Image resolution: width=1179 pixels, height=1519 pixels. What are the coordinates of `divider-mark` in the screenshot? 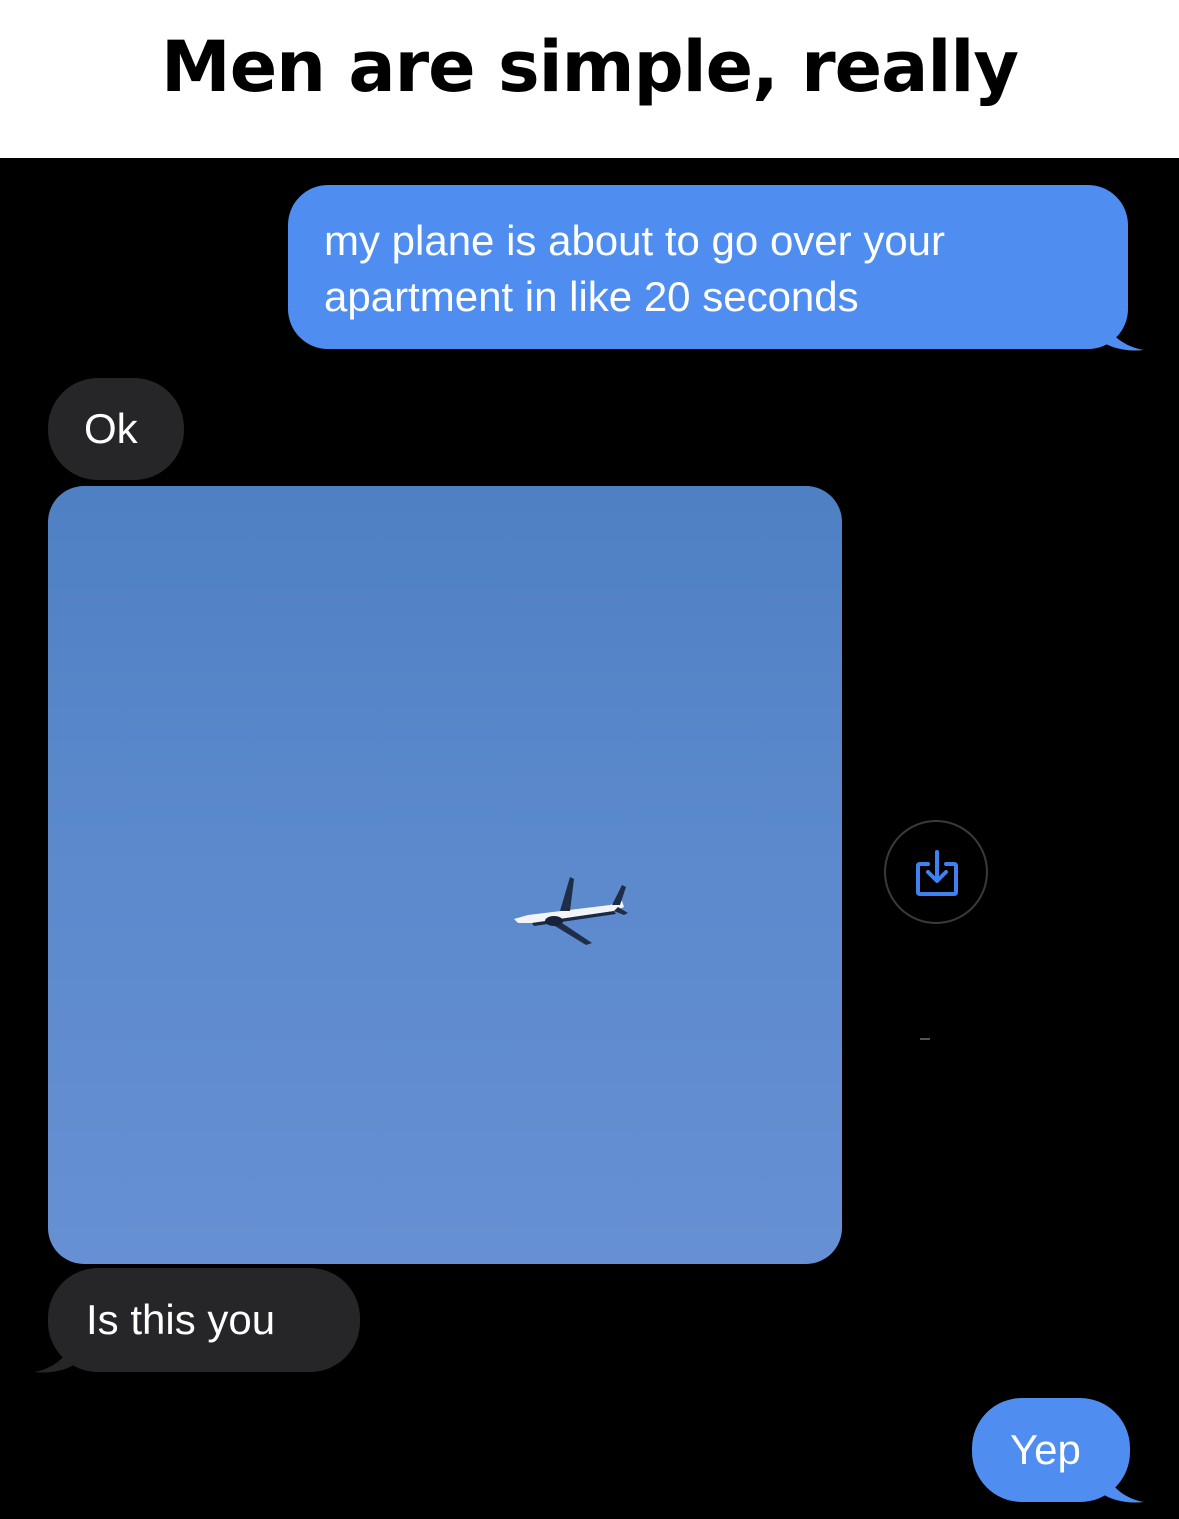 It's located at (925, 1039).